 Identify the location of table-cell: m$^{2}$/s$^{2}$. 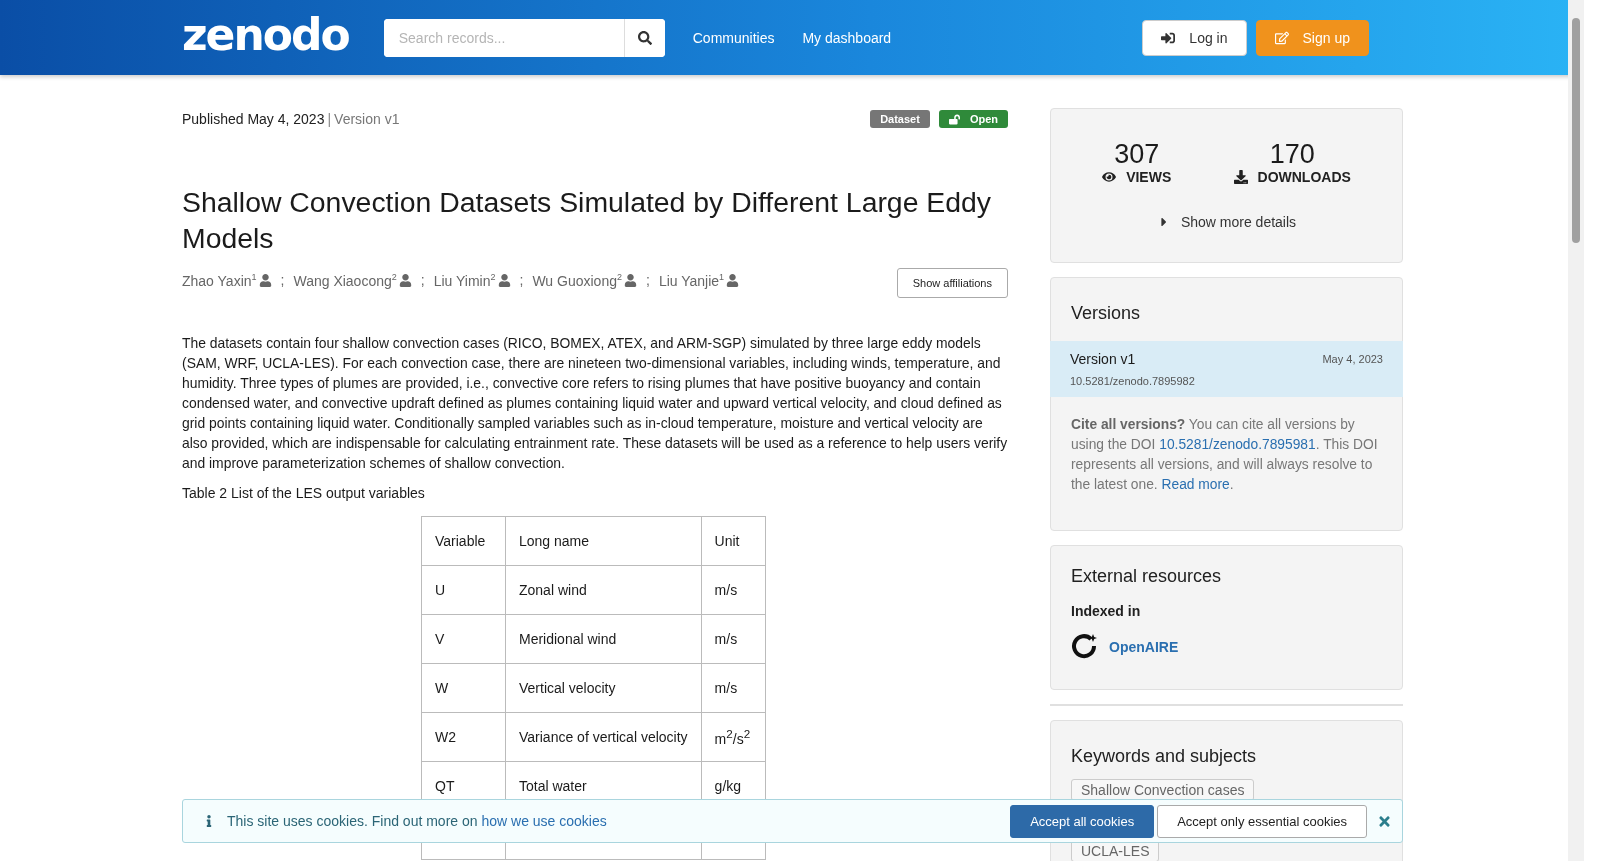
(733, 737).